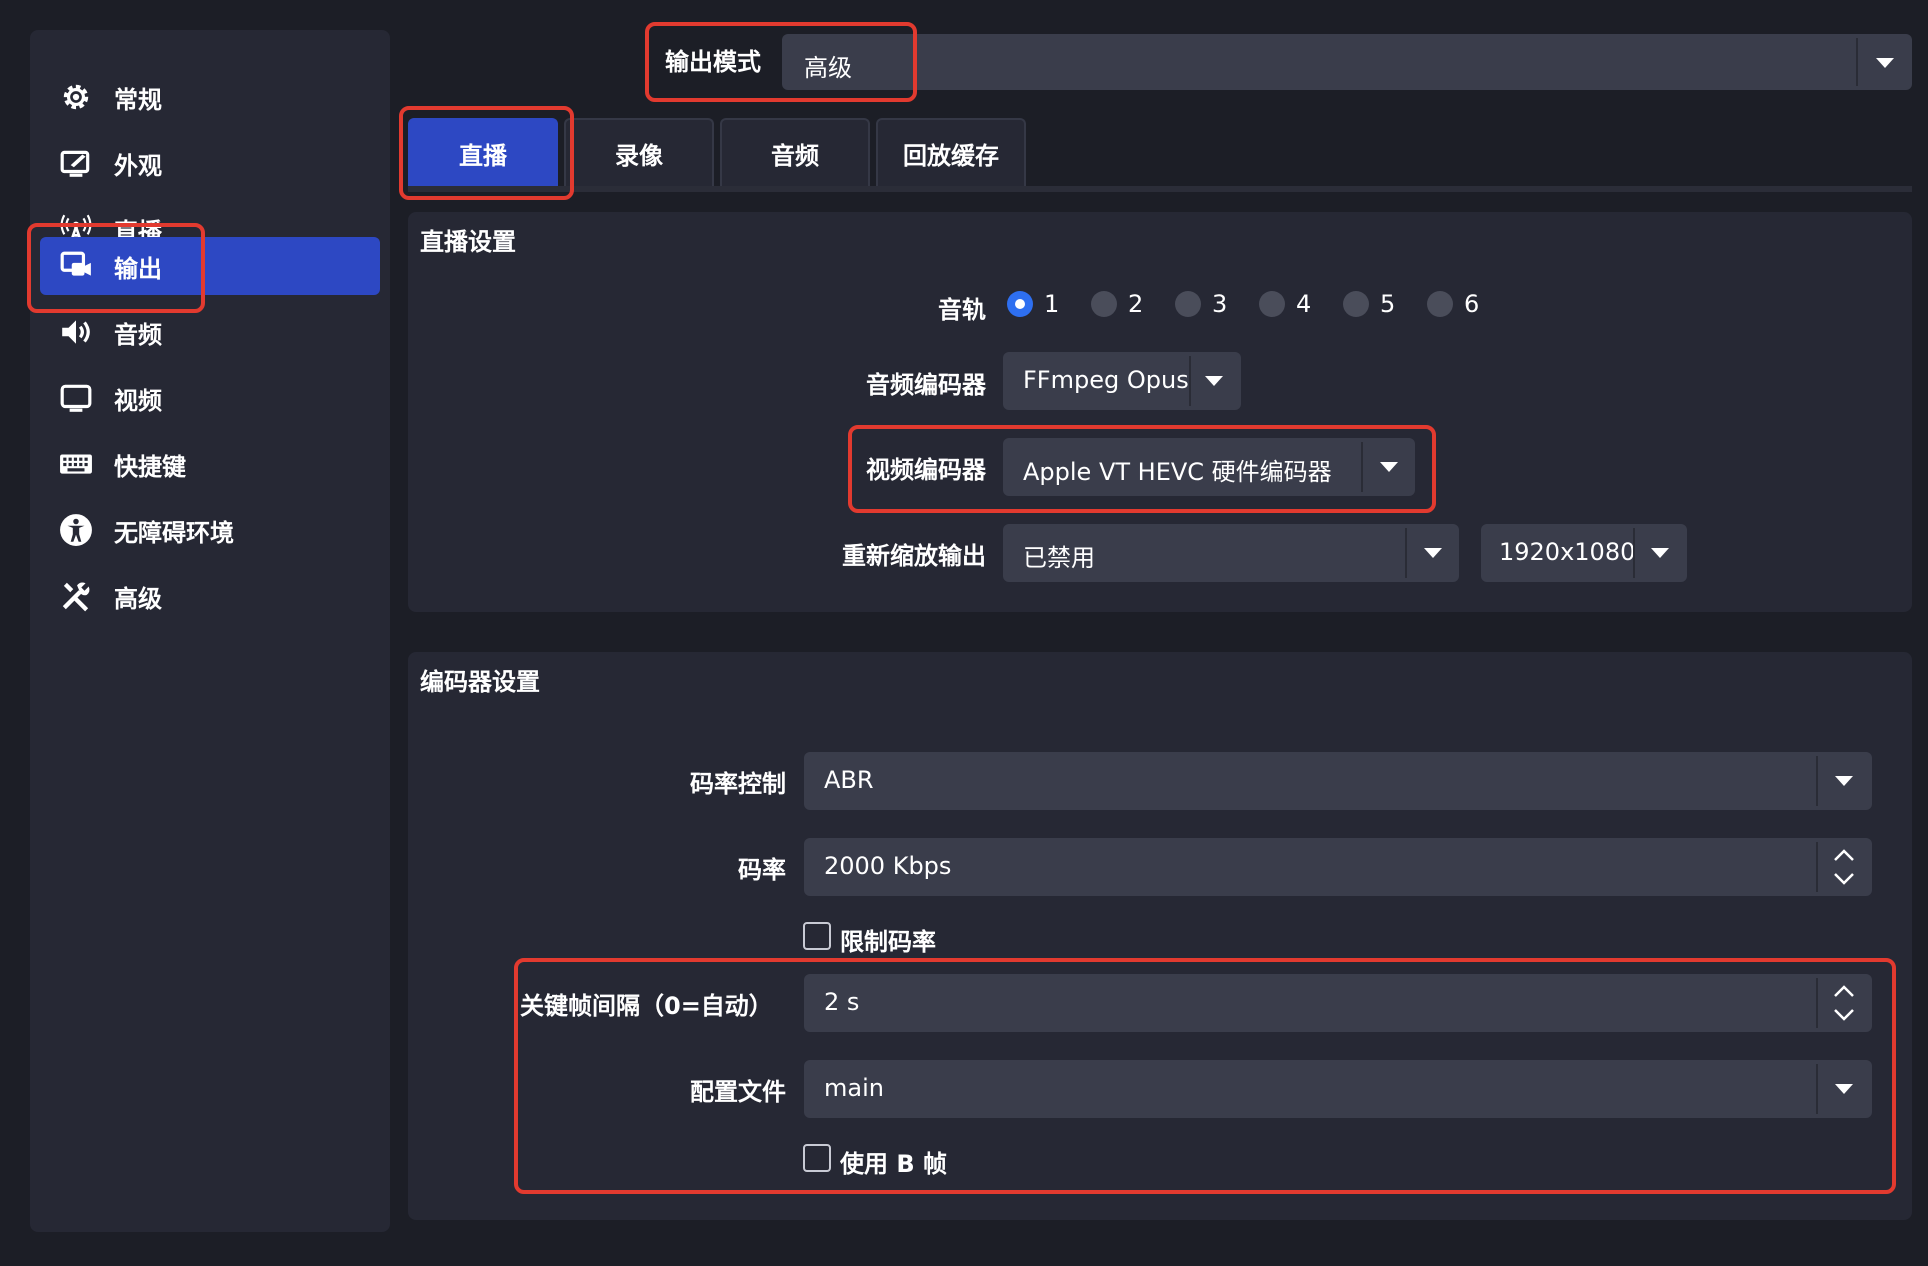  What do you see at coordinates (962, 310) in the screenshot?
I see `audio-track-label: 音轨` at bounding box center [962, 310].